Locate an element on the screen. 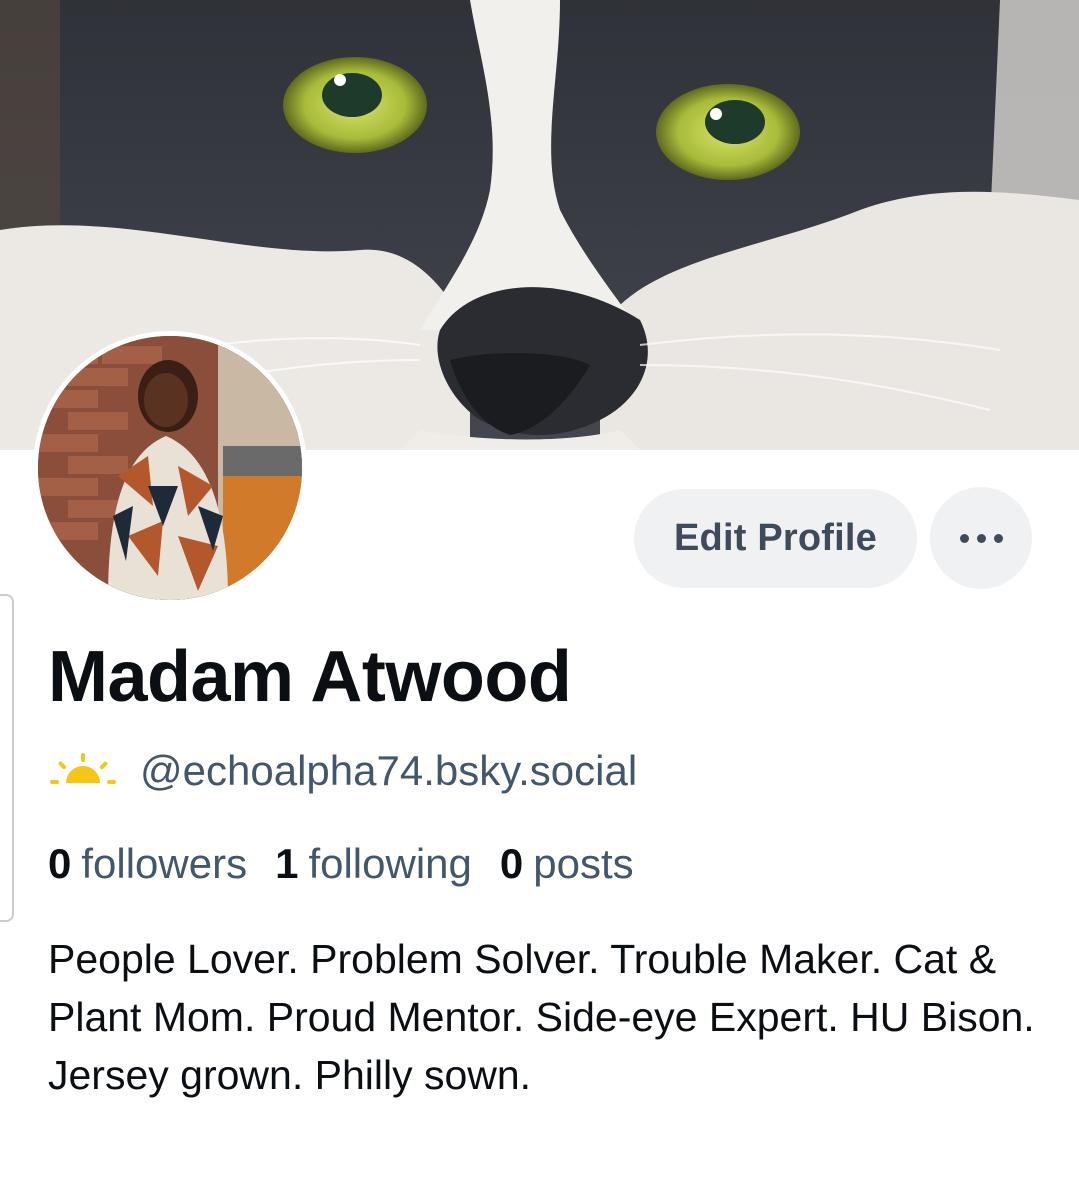  posts-label: posts is located at coordinates (583, 863).